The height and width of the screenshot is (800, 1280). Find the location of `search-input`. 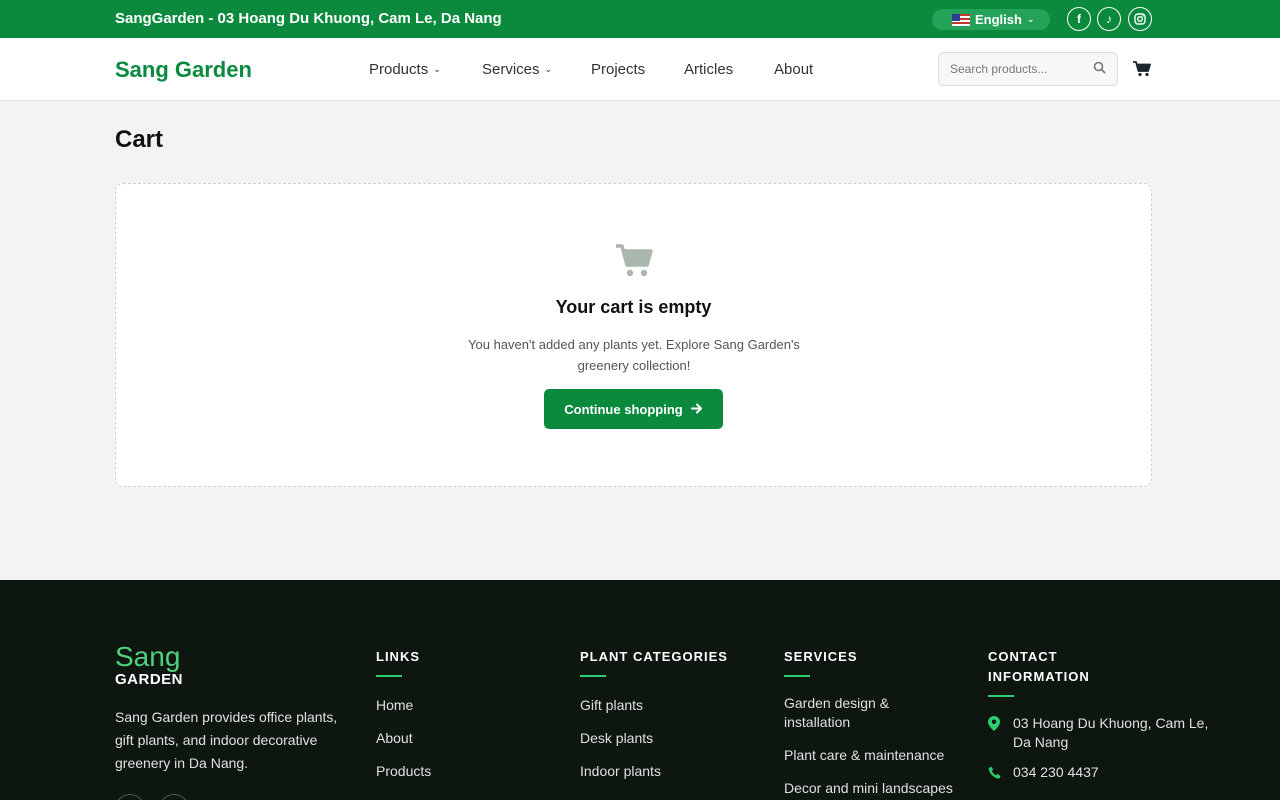

search-input is located at coordinates (1020, 69).